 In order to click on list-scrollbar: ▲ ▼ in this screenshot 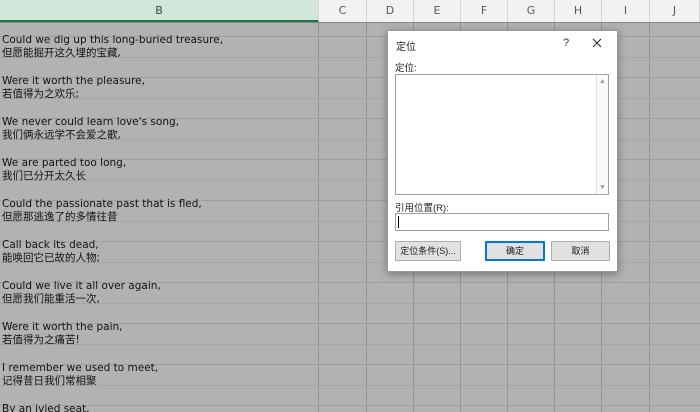, I will do `click(602, 134)`.